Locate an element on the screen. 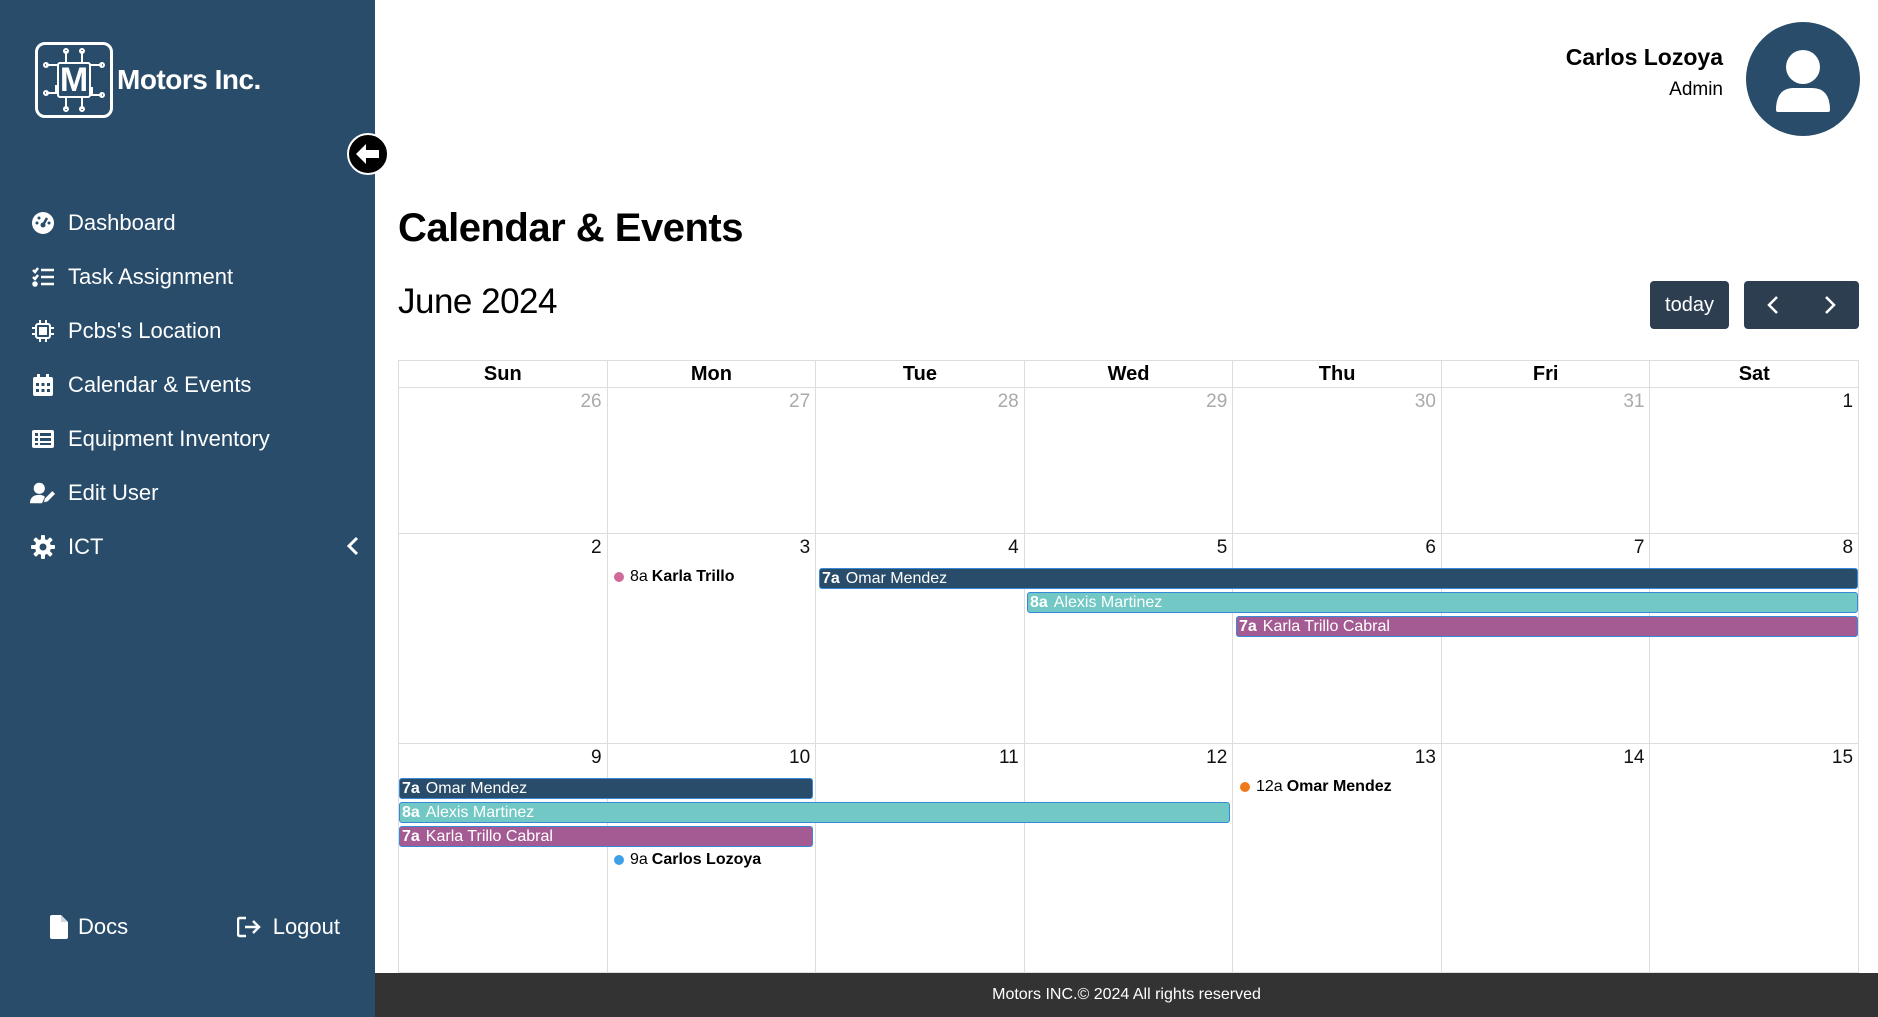 Image resolution: width=1878 pixels, height=1017 pixels. prev-month-button is located at coordinates (1773, 305).